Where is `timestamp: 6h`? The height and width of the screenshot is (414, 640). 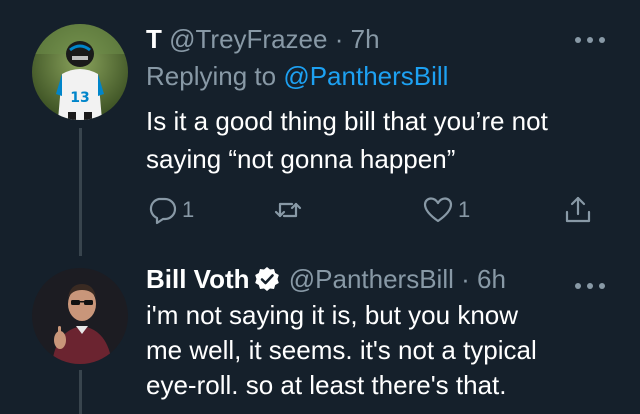
timestamp: 6h is located at coordinates (491, 279).